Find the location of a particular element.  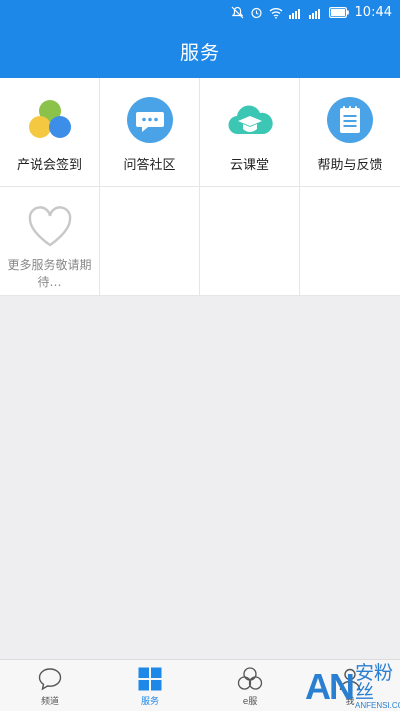

battery-icon is located at coordinates (338, 12).